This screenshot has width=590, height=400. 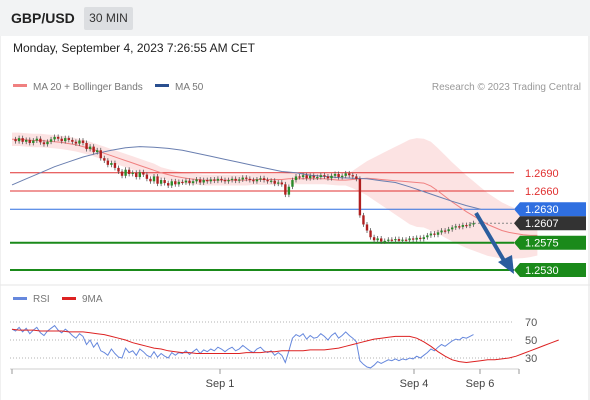 What do you see at coordinates (20, 85) in the screenshot?
I see `ma20-legend-swatch` at bounding box center [20, 85].